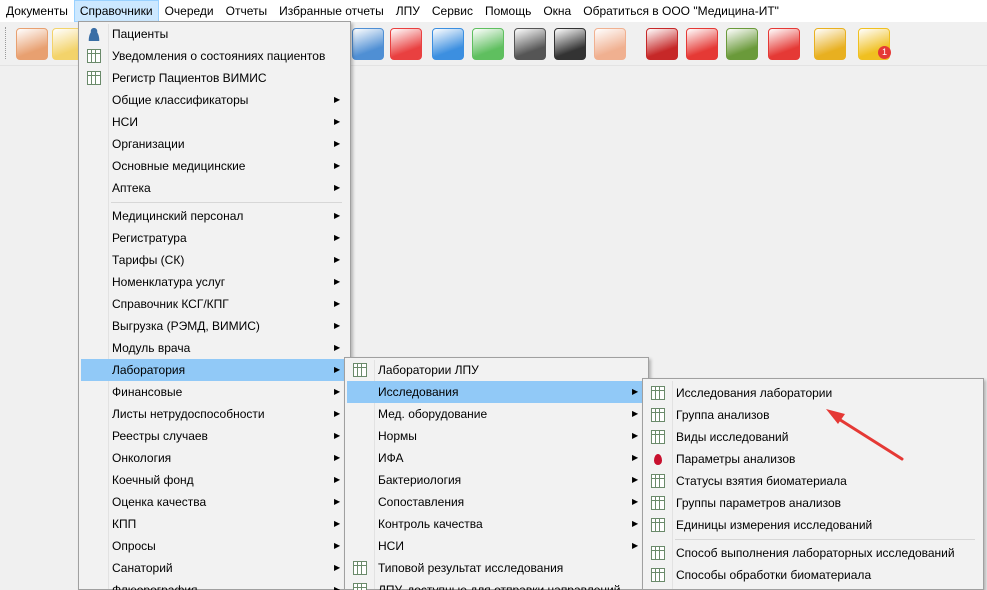 This screenshot has height=590, width=987. What do you see at coordinates (368, 44) in the screenshot?
I see `medicine-bottles-icon` at bounding box center [368, 44].